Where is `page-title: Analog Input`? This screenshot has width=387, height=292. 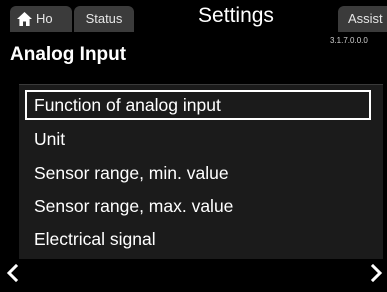
page-title: Analog Input is located at coordinates (68, 54).